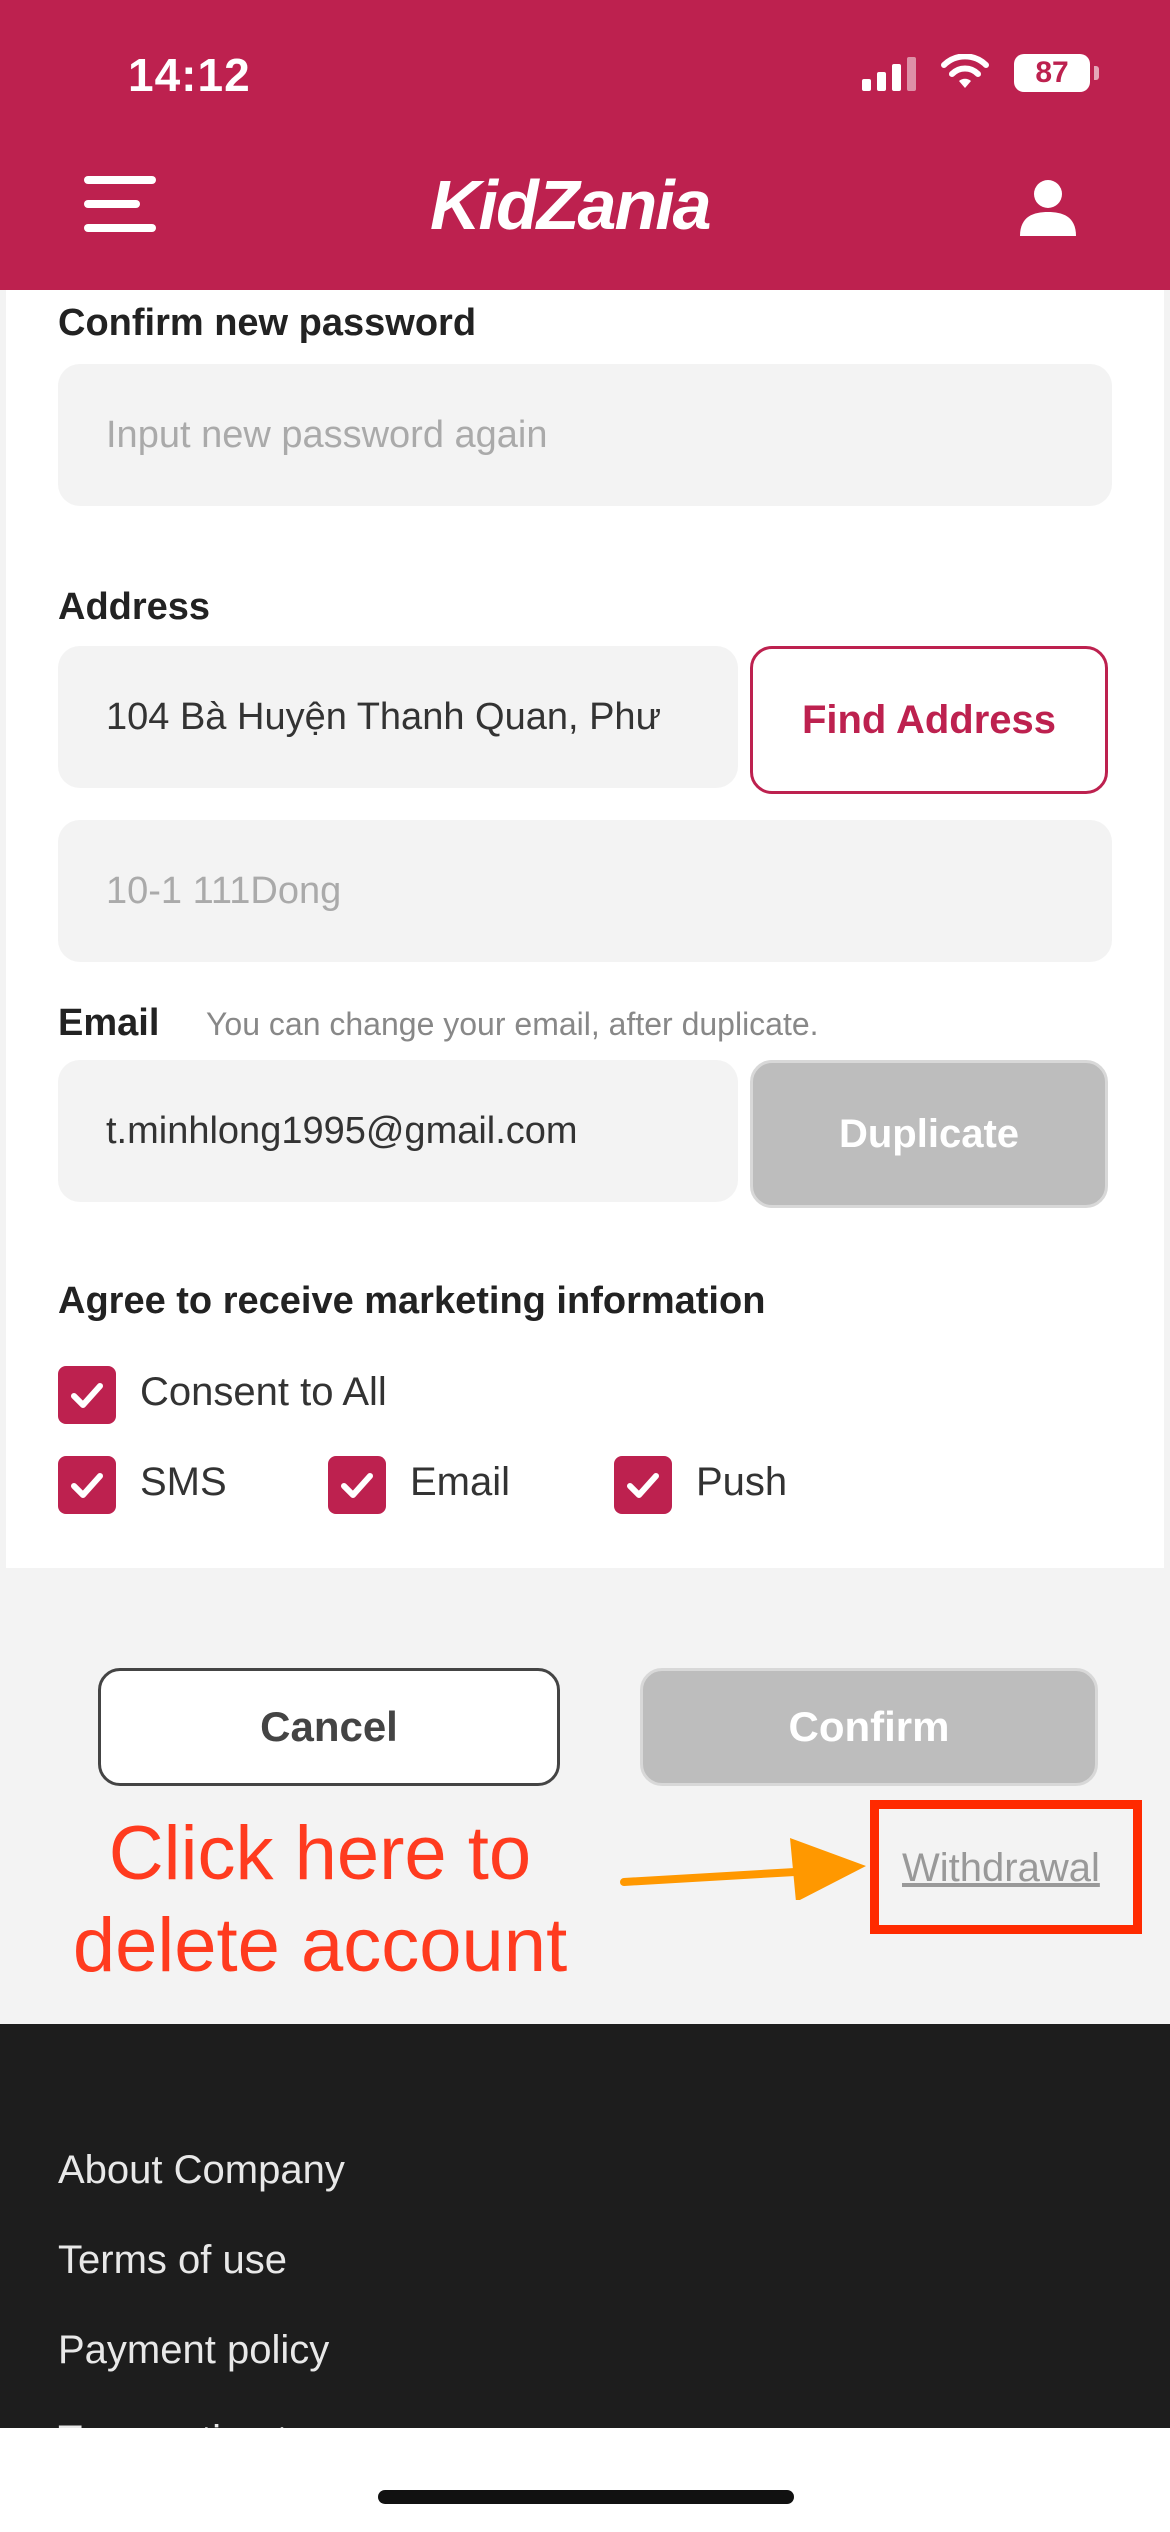 This screenshot has width=1170, height=2532. Describe the element at coordinates (412, 1301) in the screenshot. I see `marketing-label: Agree to receive marketing information` at that location.